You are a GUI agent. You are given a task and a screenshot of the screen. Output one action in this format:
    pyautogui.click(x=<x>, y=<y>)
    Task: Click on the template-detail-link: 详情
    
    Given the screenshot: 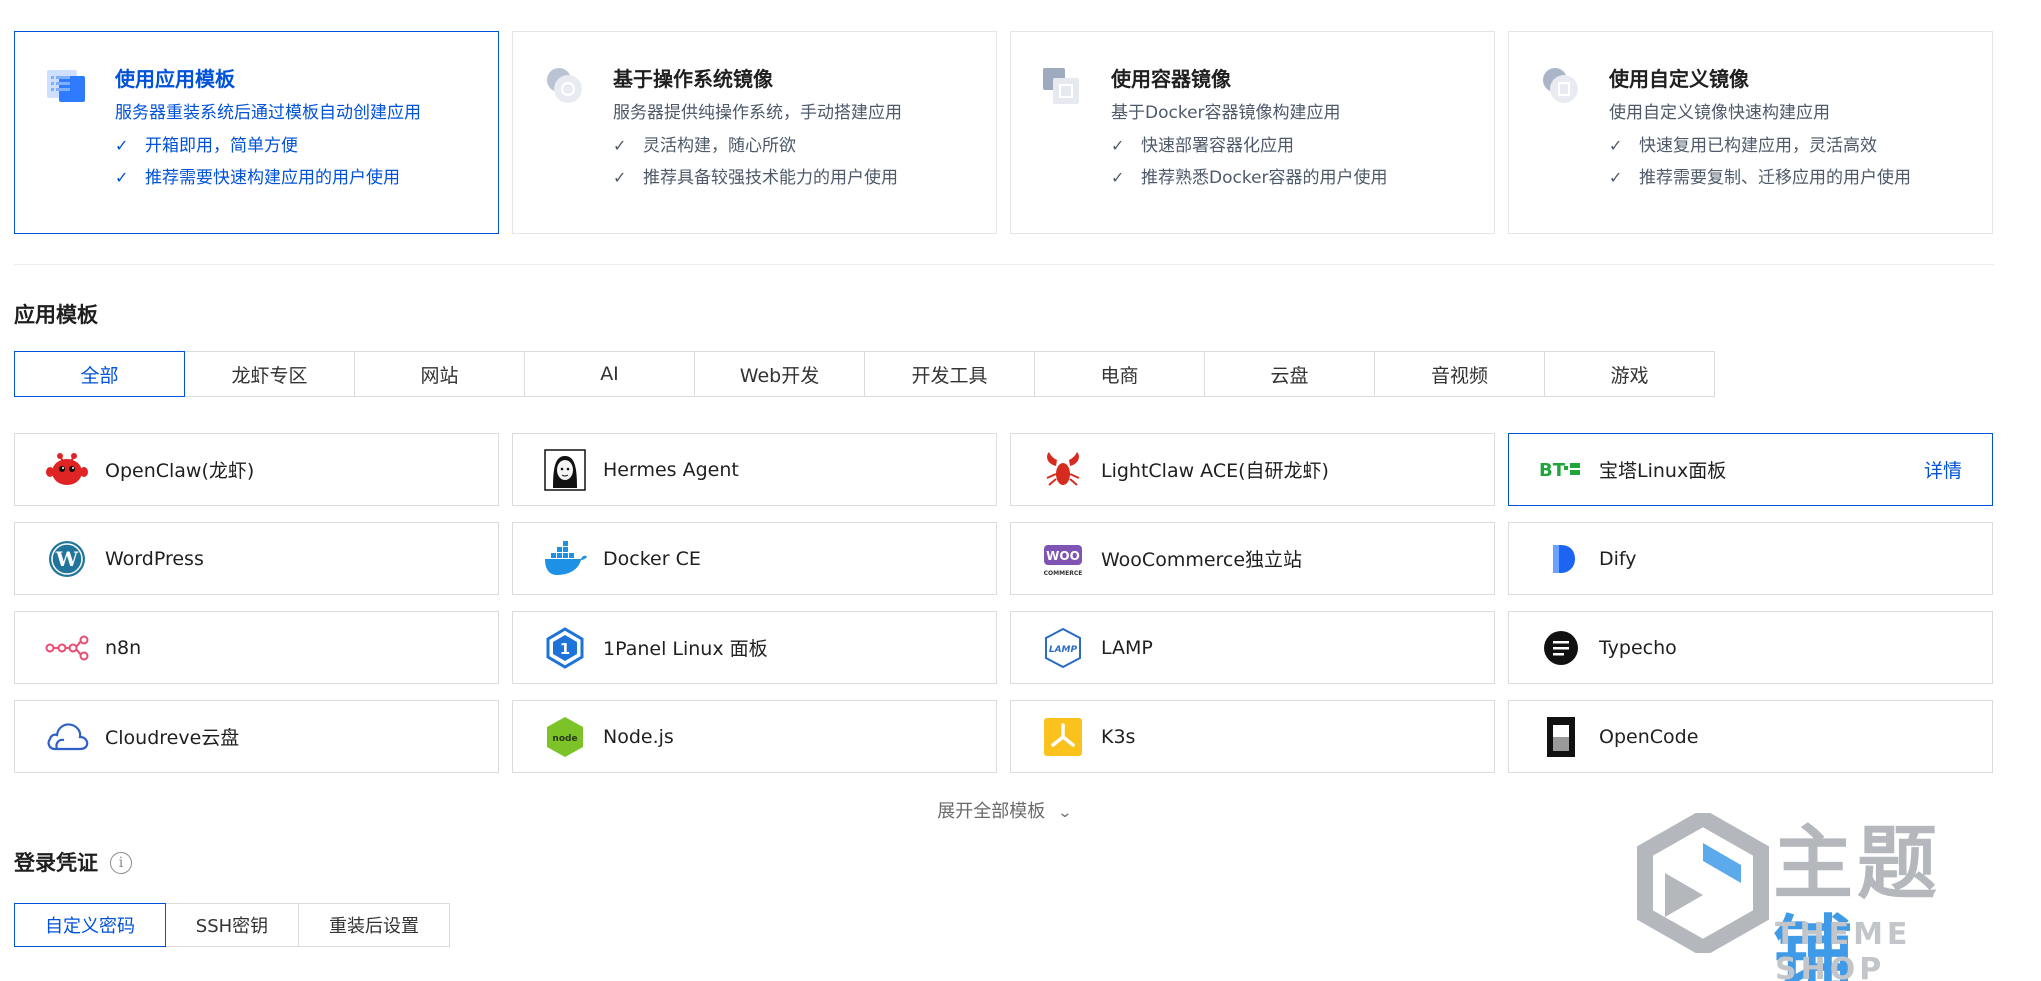 What is the action you would take?
    pyautogui.click(x=1943, y=469)
    